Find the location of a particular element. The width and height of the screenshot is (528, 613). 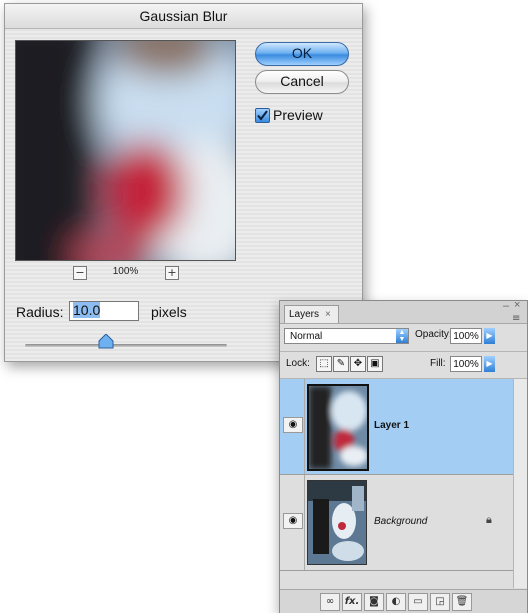

lock-label: Lock: is located at coordinates (298, 363).